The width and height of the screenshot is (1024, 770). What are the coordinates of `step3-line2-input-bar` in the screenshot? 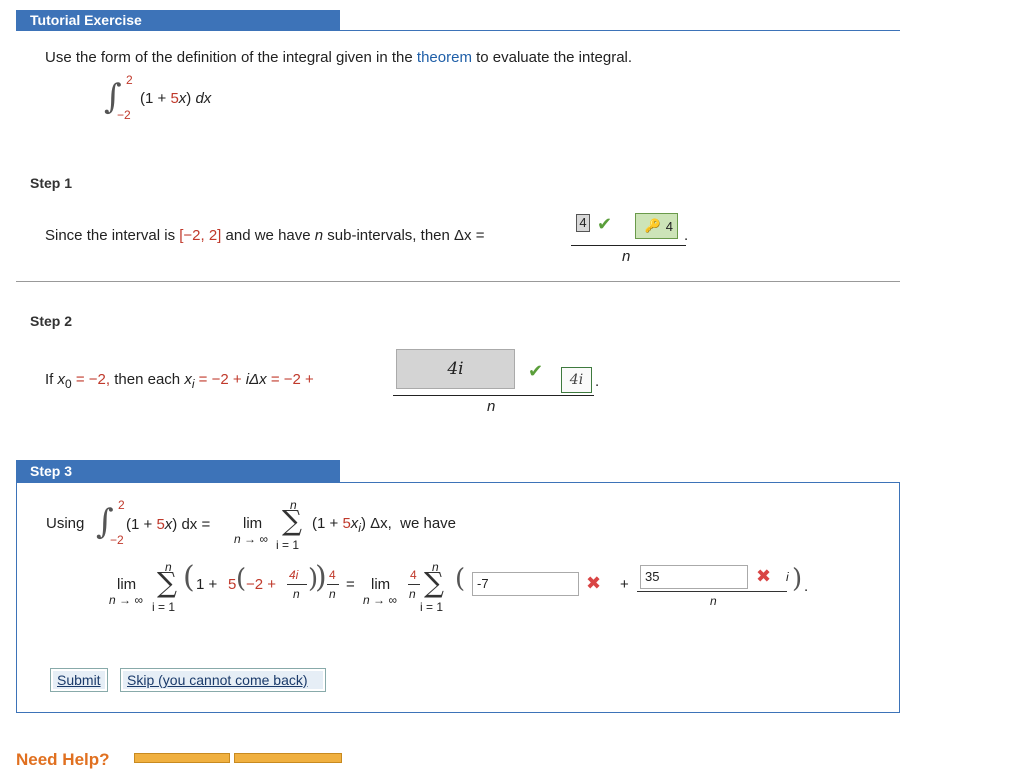 It's located at (712, 591).